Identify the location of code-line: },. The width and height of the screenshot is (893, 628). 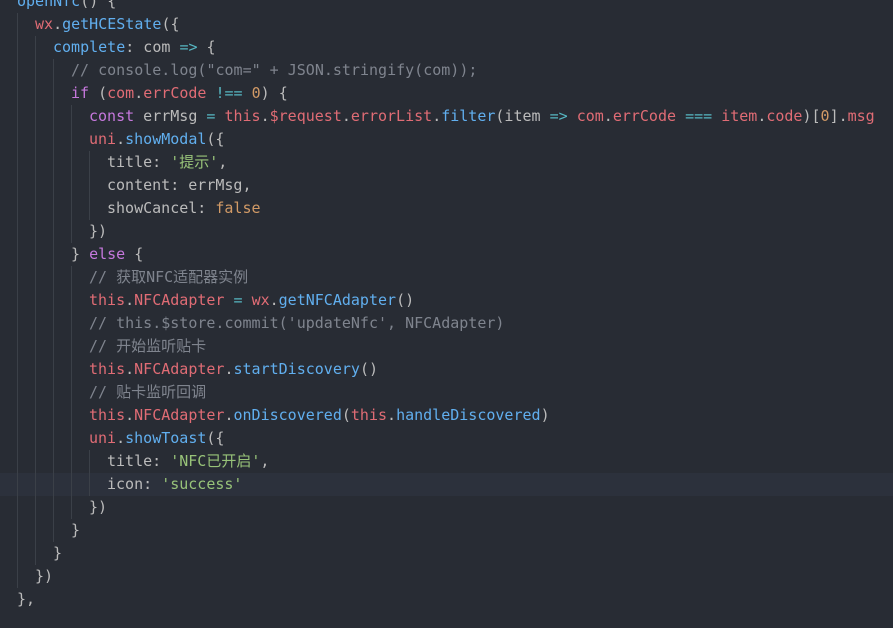
(446, 599).